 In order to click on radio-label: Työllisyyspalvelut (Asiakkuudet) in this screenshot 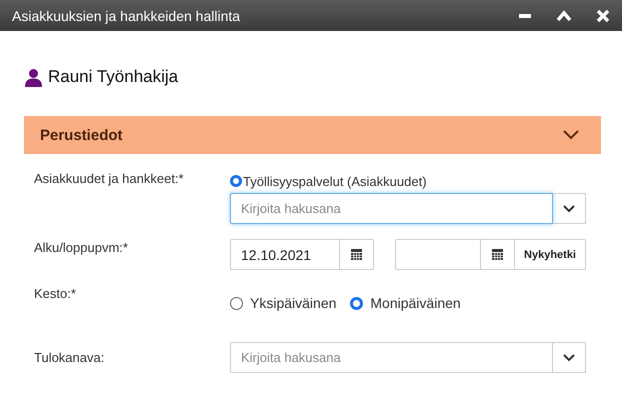, I will do `click(335, 181)`.